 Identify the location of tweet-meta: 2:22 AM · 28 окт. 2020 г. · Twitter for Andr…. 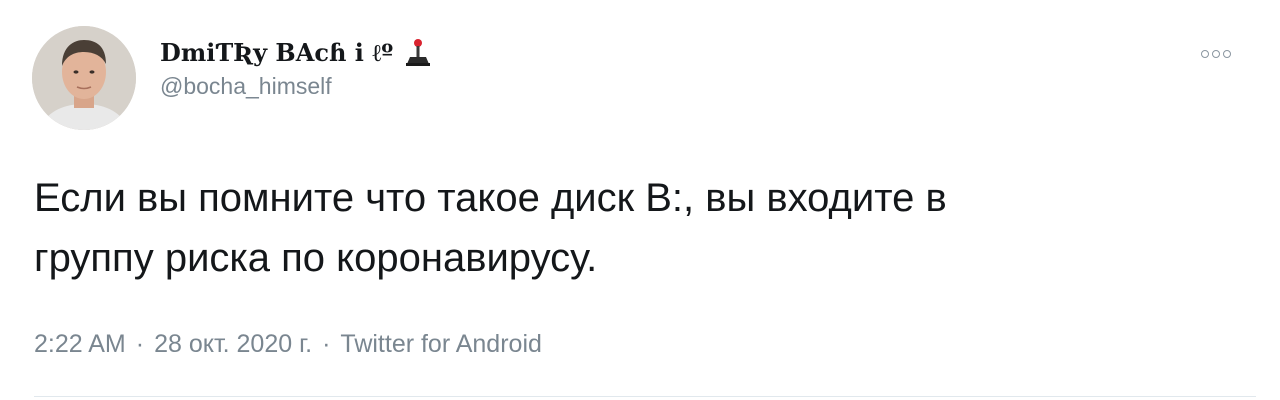
(288, 344).